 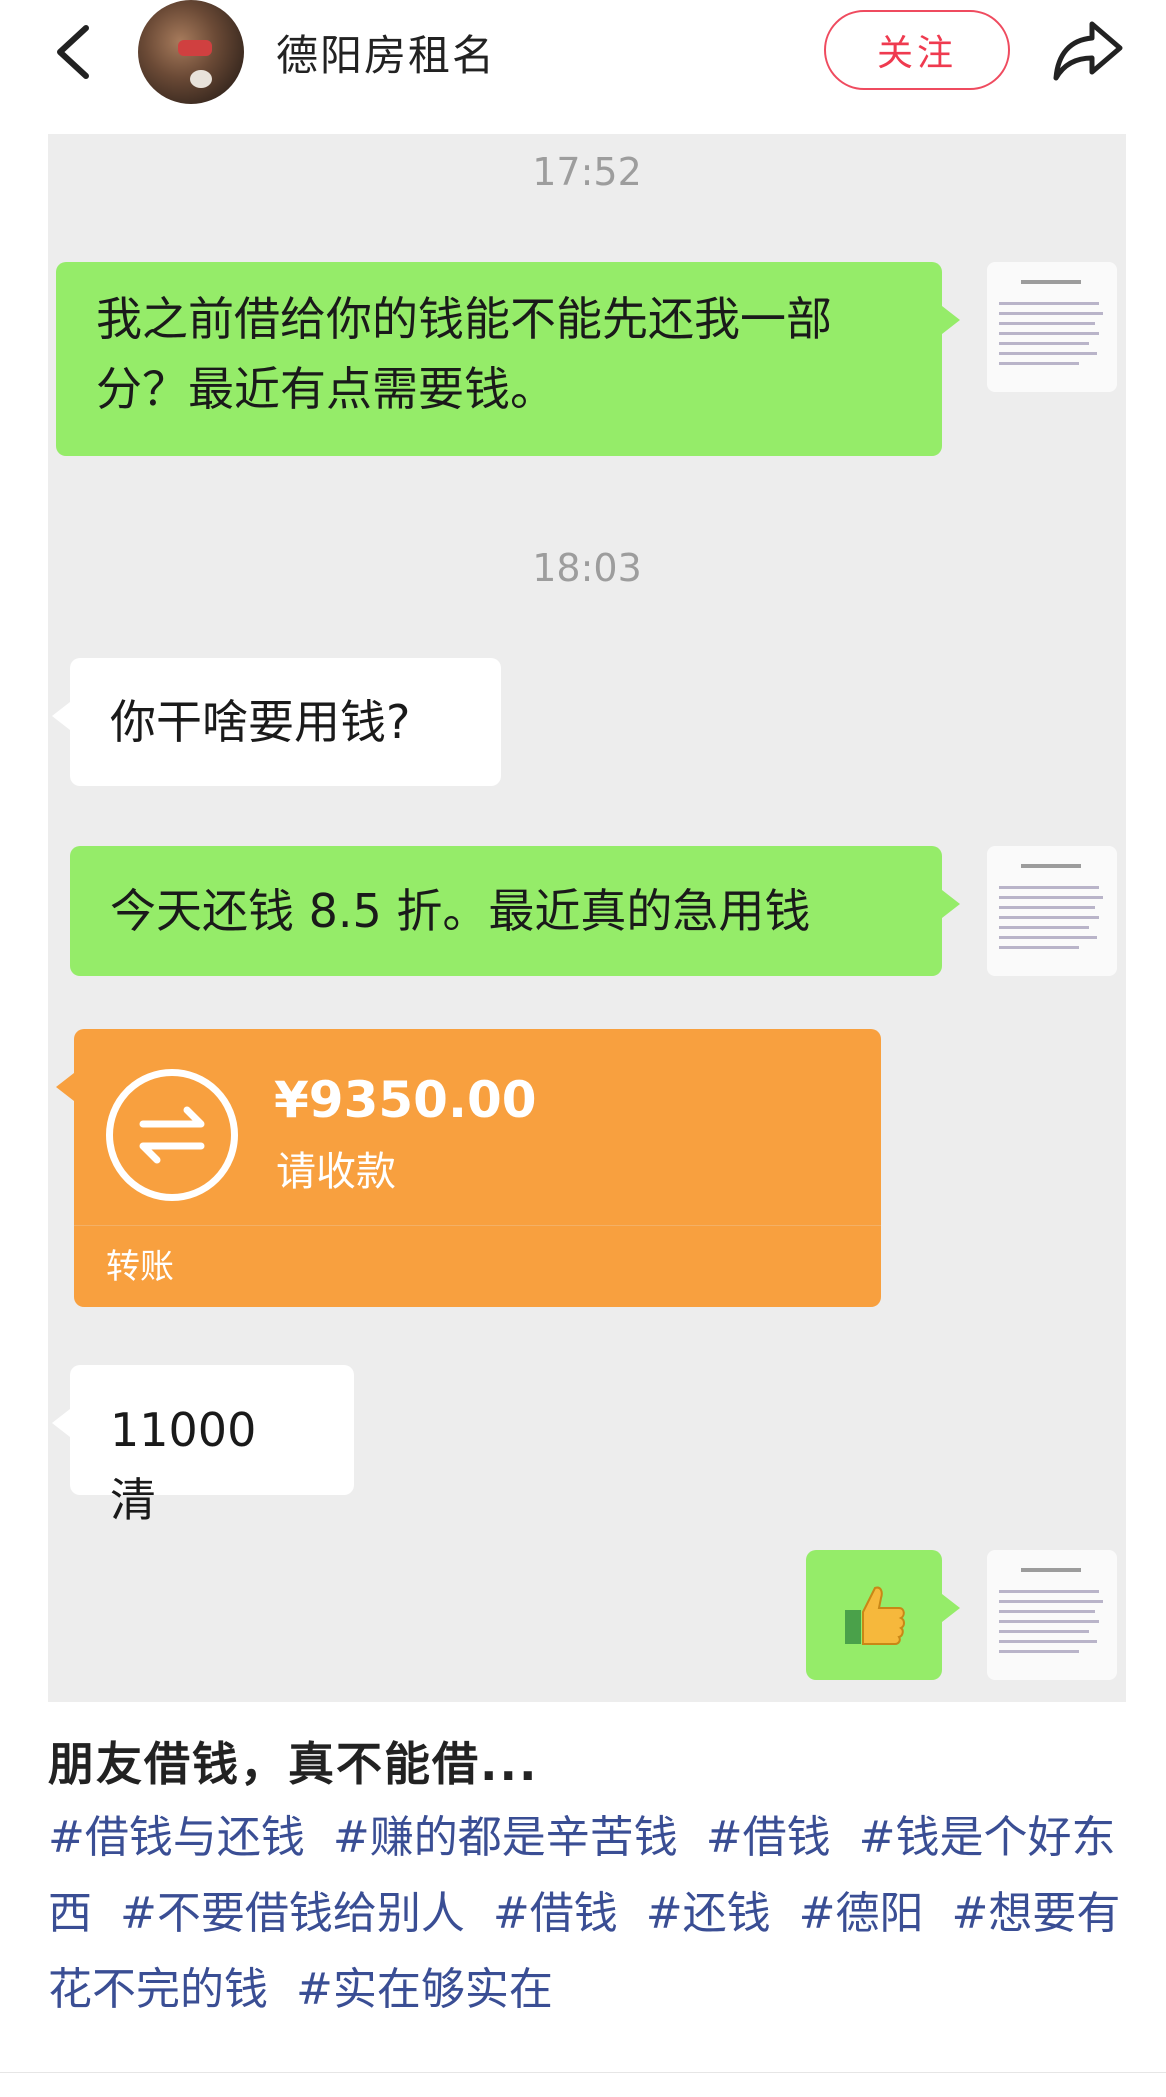 What do you see at coordinates (1088, 51) in the screenshot?
I see `share-icon` at bounding box center [1088, 51].